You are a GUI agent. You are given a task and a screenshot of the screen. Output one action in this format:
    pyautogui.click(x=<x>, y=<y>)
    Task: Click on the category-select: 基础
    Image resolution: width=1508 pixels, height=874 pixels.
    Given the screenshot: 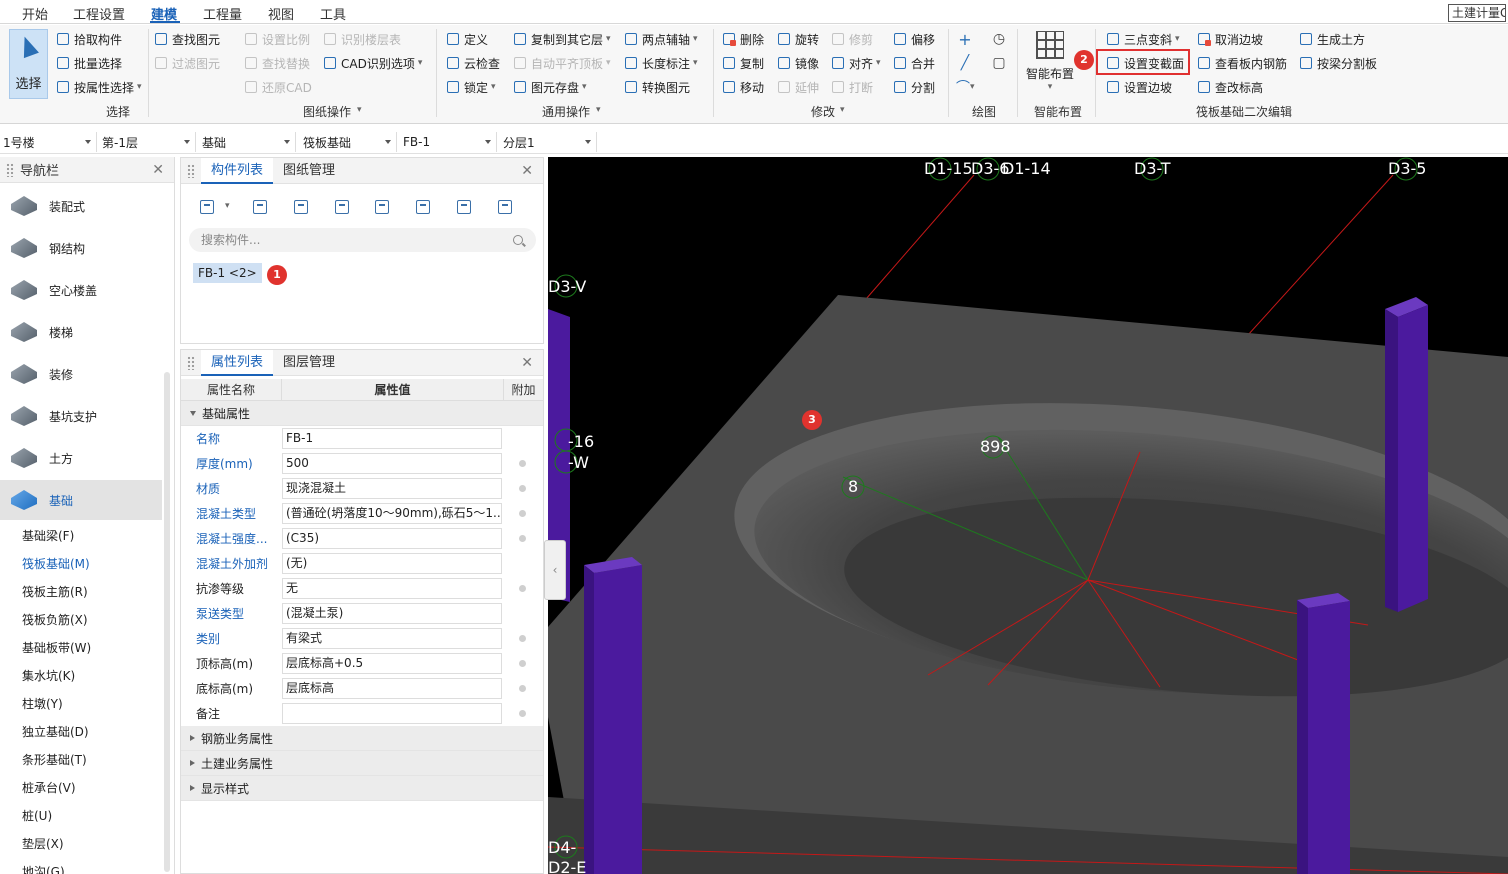 What is the action you would take?
    pyautogui.click(x=247, y=142)
    